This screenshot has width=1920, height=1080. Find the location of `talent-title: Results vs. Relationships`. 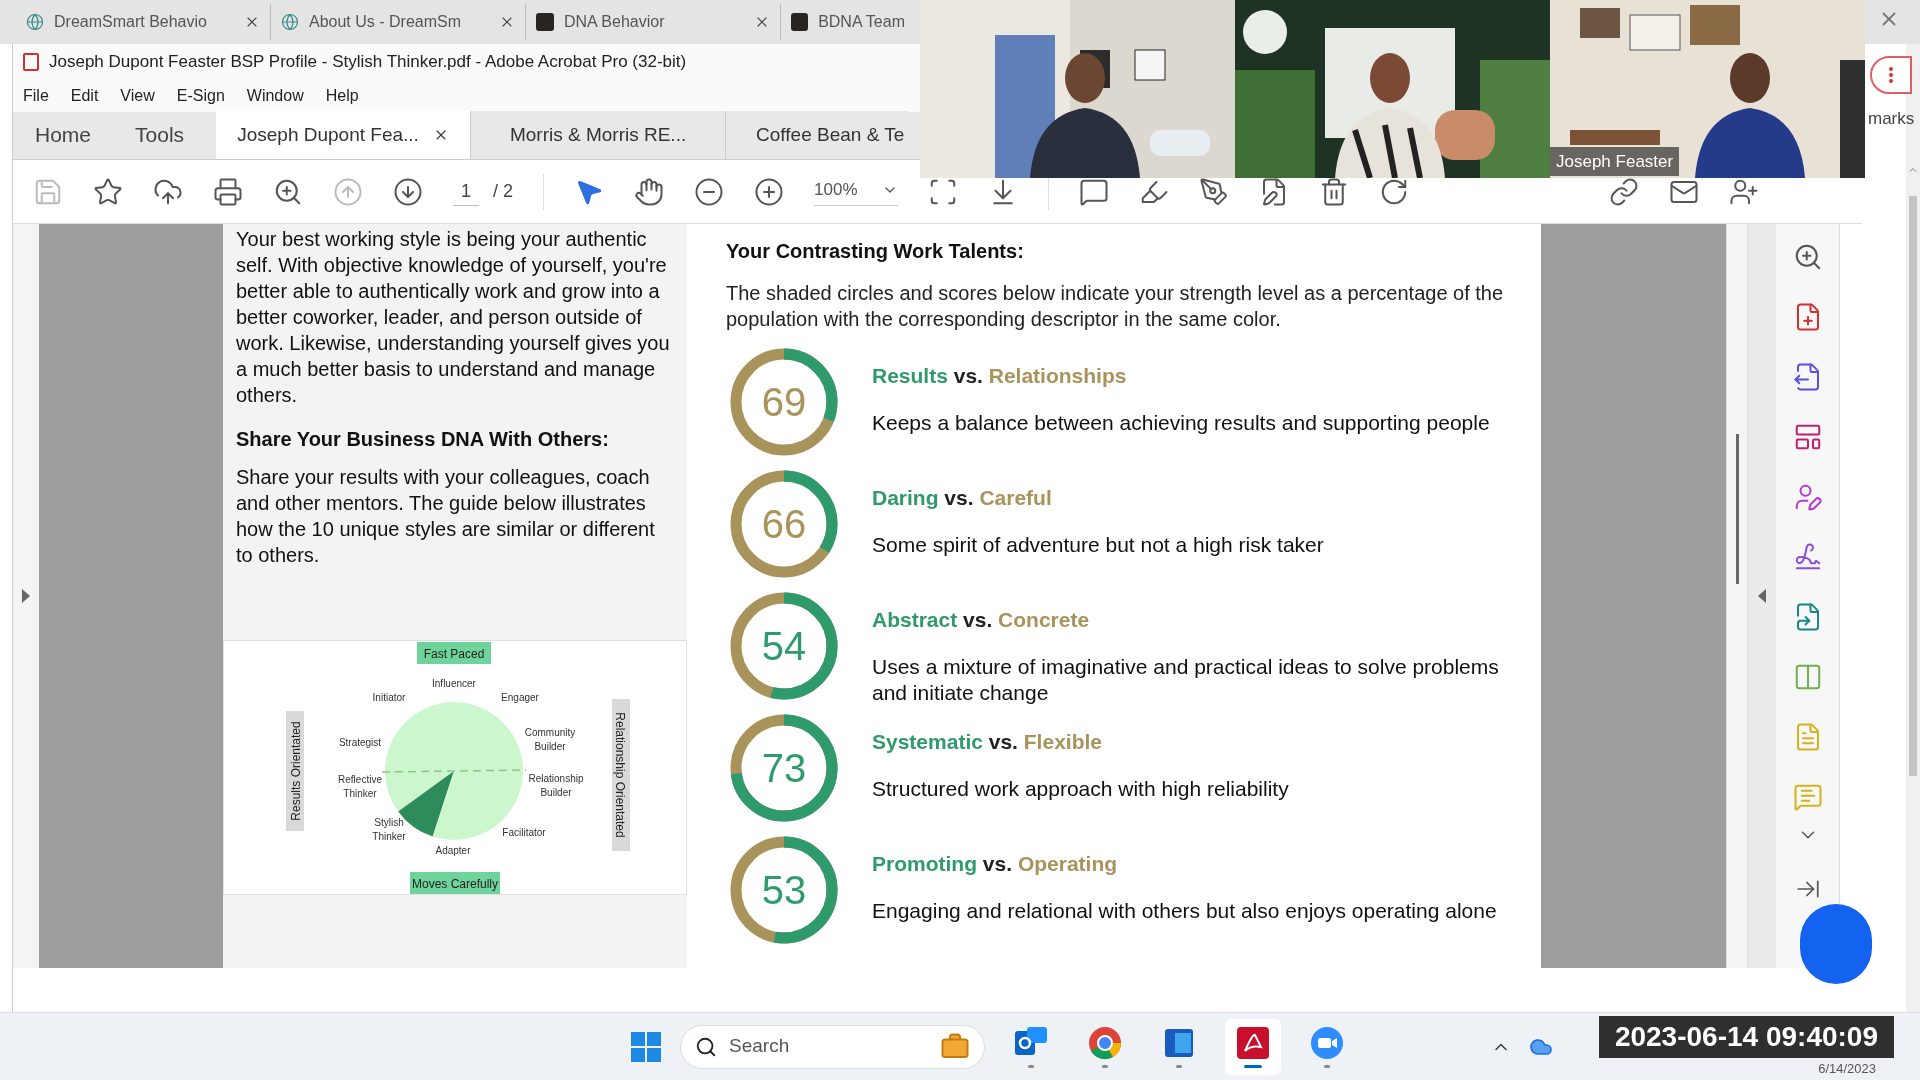

talent-title: Results vs. Relationships is located at coordinates (1000, 376).